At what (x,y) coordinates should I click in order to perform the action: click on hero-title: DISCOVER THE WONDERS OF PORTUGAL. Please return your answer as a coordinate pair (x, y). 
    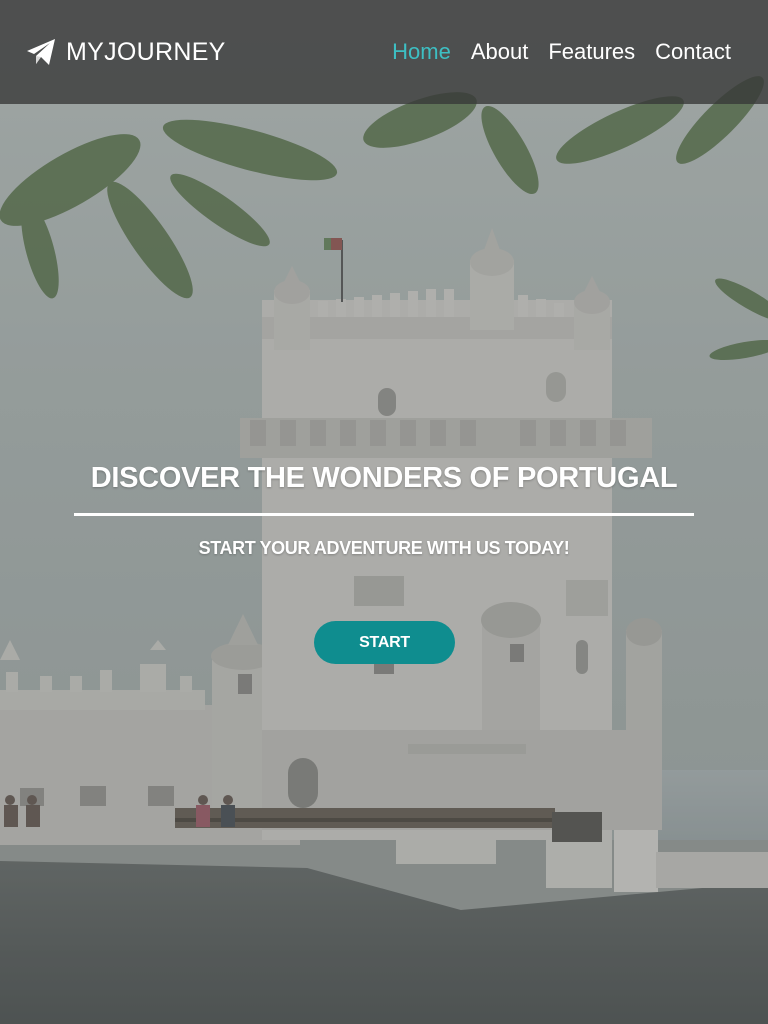
    Looking at the image, I should click on (384, 478).